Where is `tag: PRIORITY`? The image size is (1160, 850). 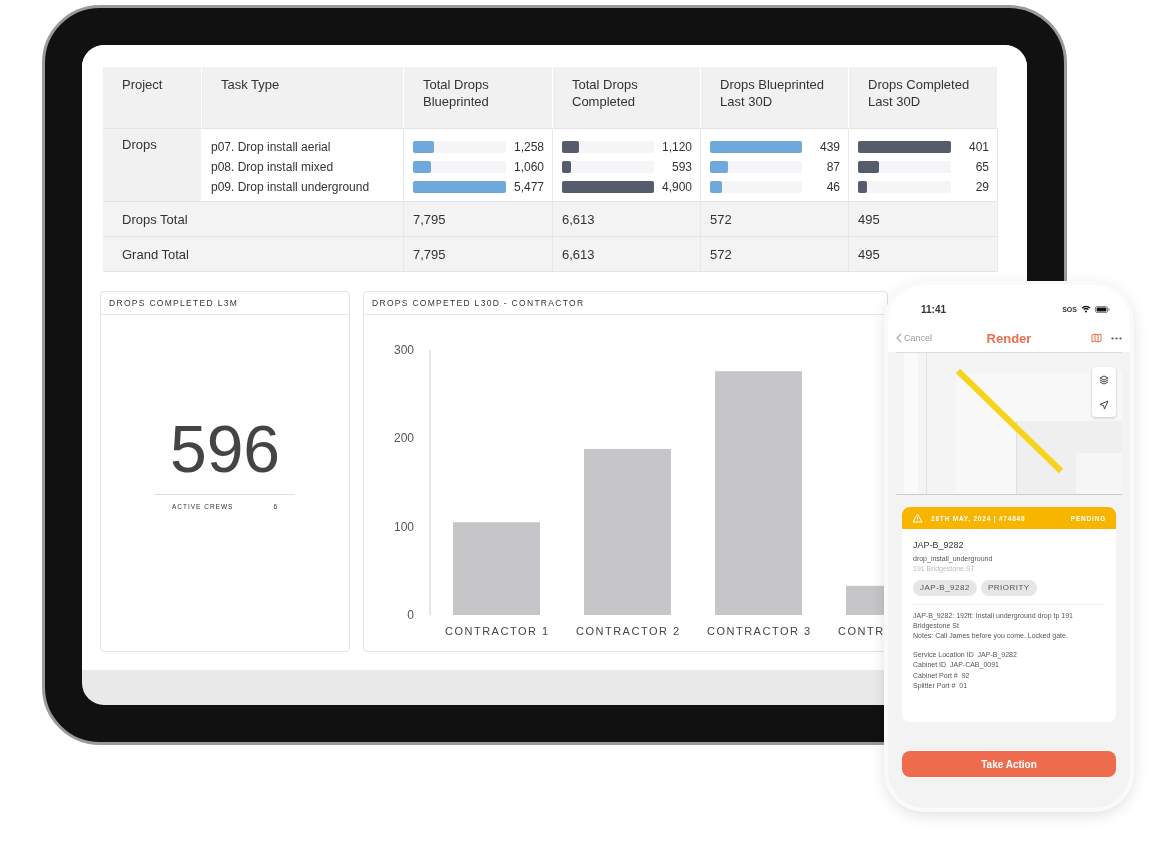
tag: PRIORITY is located at coordinates (1008, 588).